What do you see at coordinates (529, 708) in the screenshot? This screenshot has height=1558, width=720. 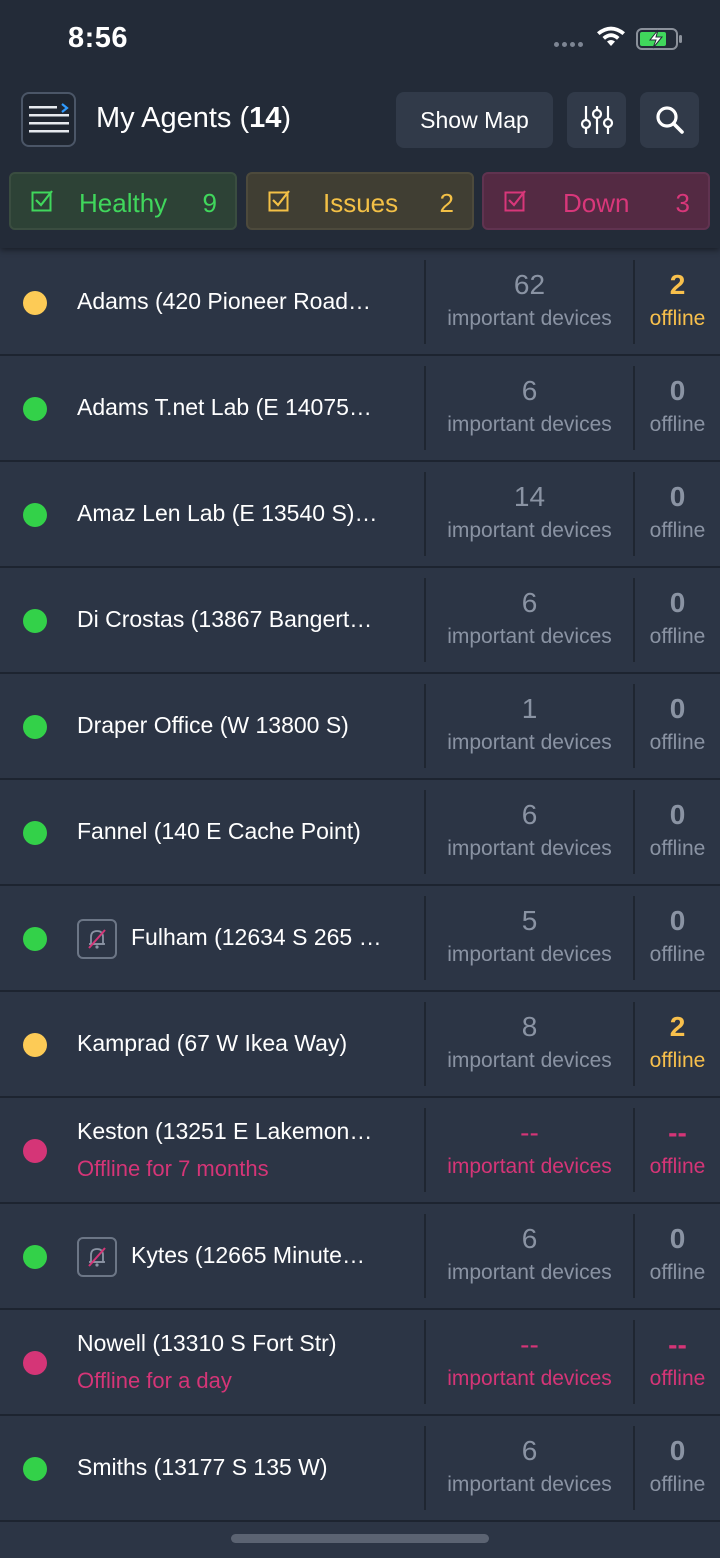 I see `important-devices-count: 1` at bounding box center [529, 708].